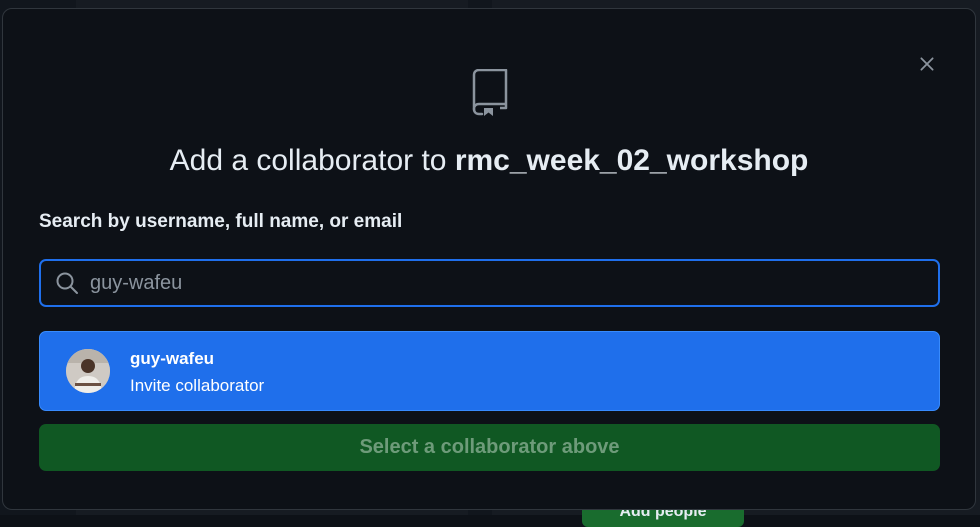  What do you see at coordinates (88, 371) in the screenshot?
I see `avatar` at bounding box center [88, 371].